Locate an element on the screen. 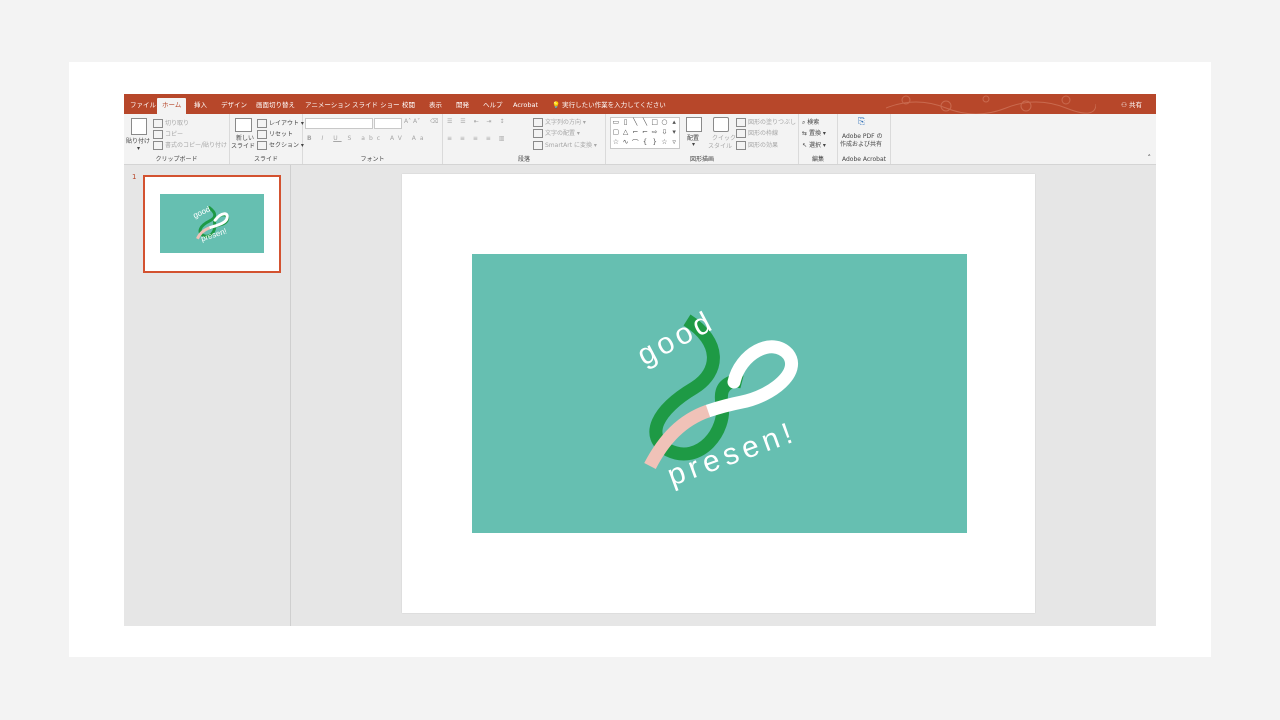  underline-button: U is located at coordinates (337, 138).